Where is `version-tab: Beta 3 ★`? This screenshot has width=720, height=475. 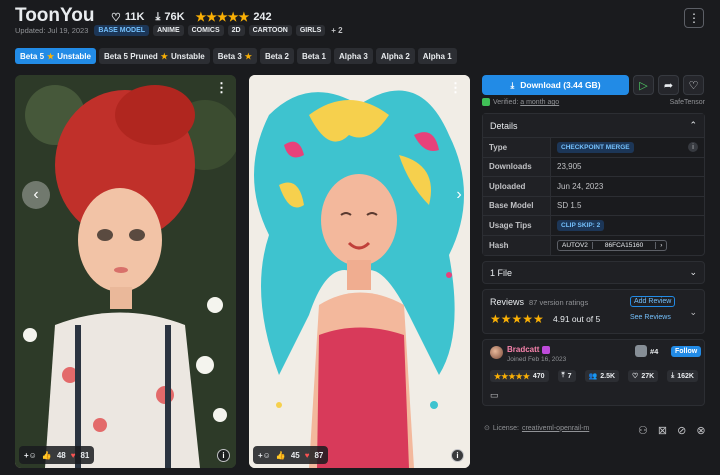 version-tab: Beta 3 ★ is located at coordinates (234, 56).